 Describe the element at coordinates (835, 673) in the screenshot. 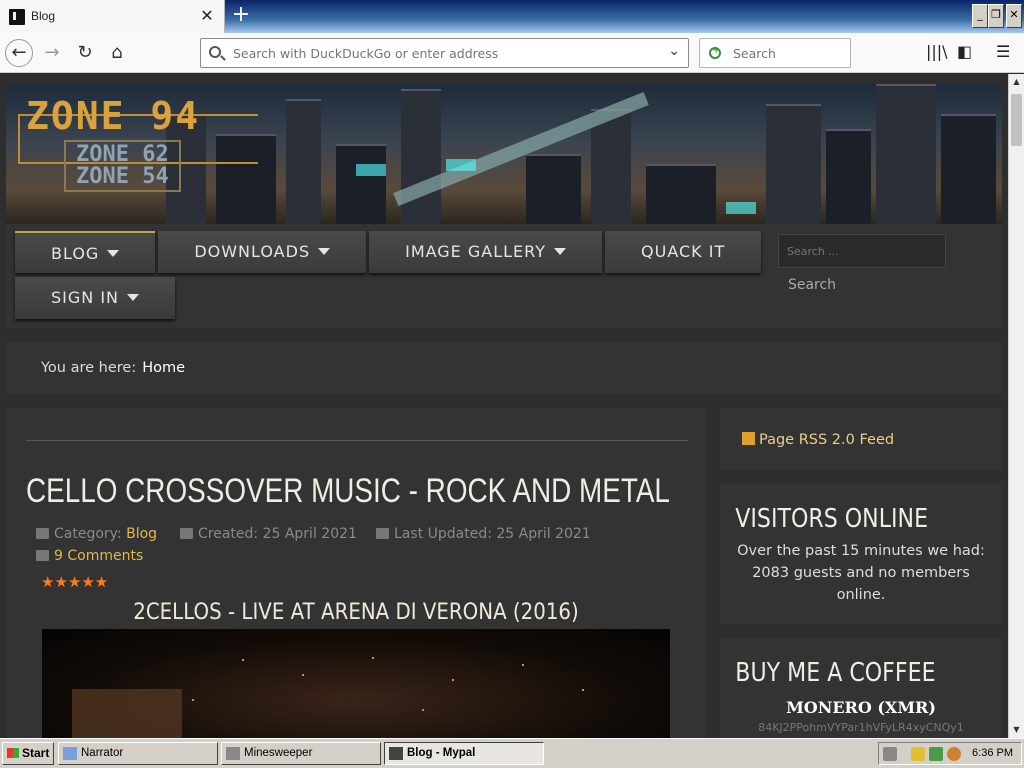

I see `coffee-title: BUY ME A COFFEE` at that location.